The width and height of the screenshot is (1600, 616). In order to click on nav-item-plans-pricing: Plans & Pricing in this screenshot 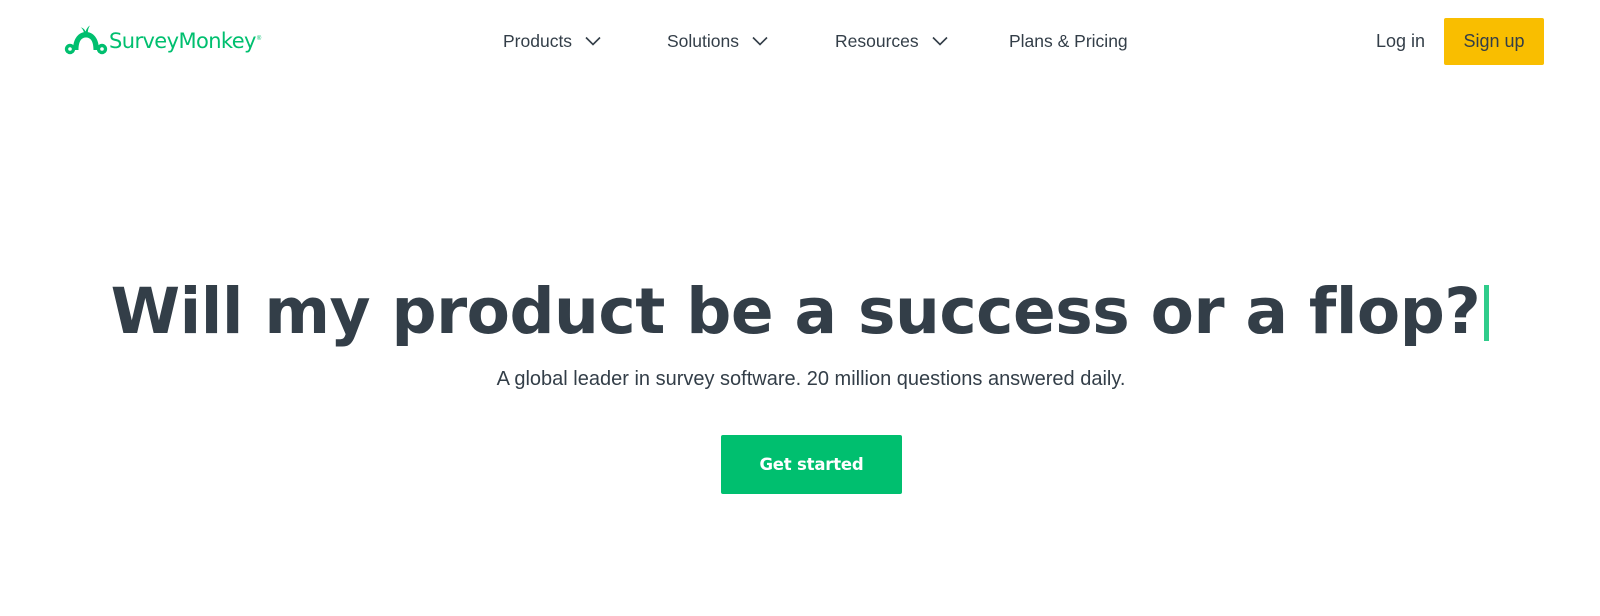, I will do `click(1068, 41)`.